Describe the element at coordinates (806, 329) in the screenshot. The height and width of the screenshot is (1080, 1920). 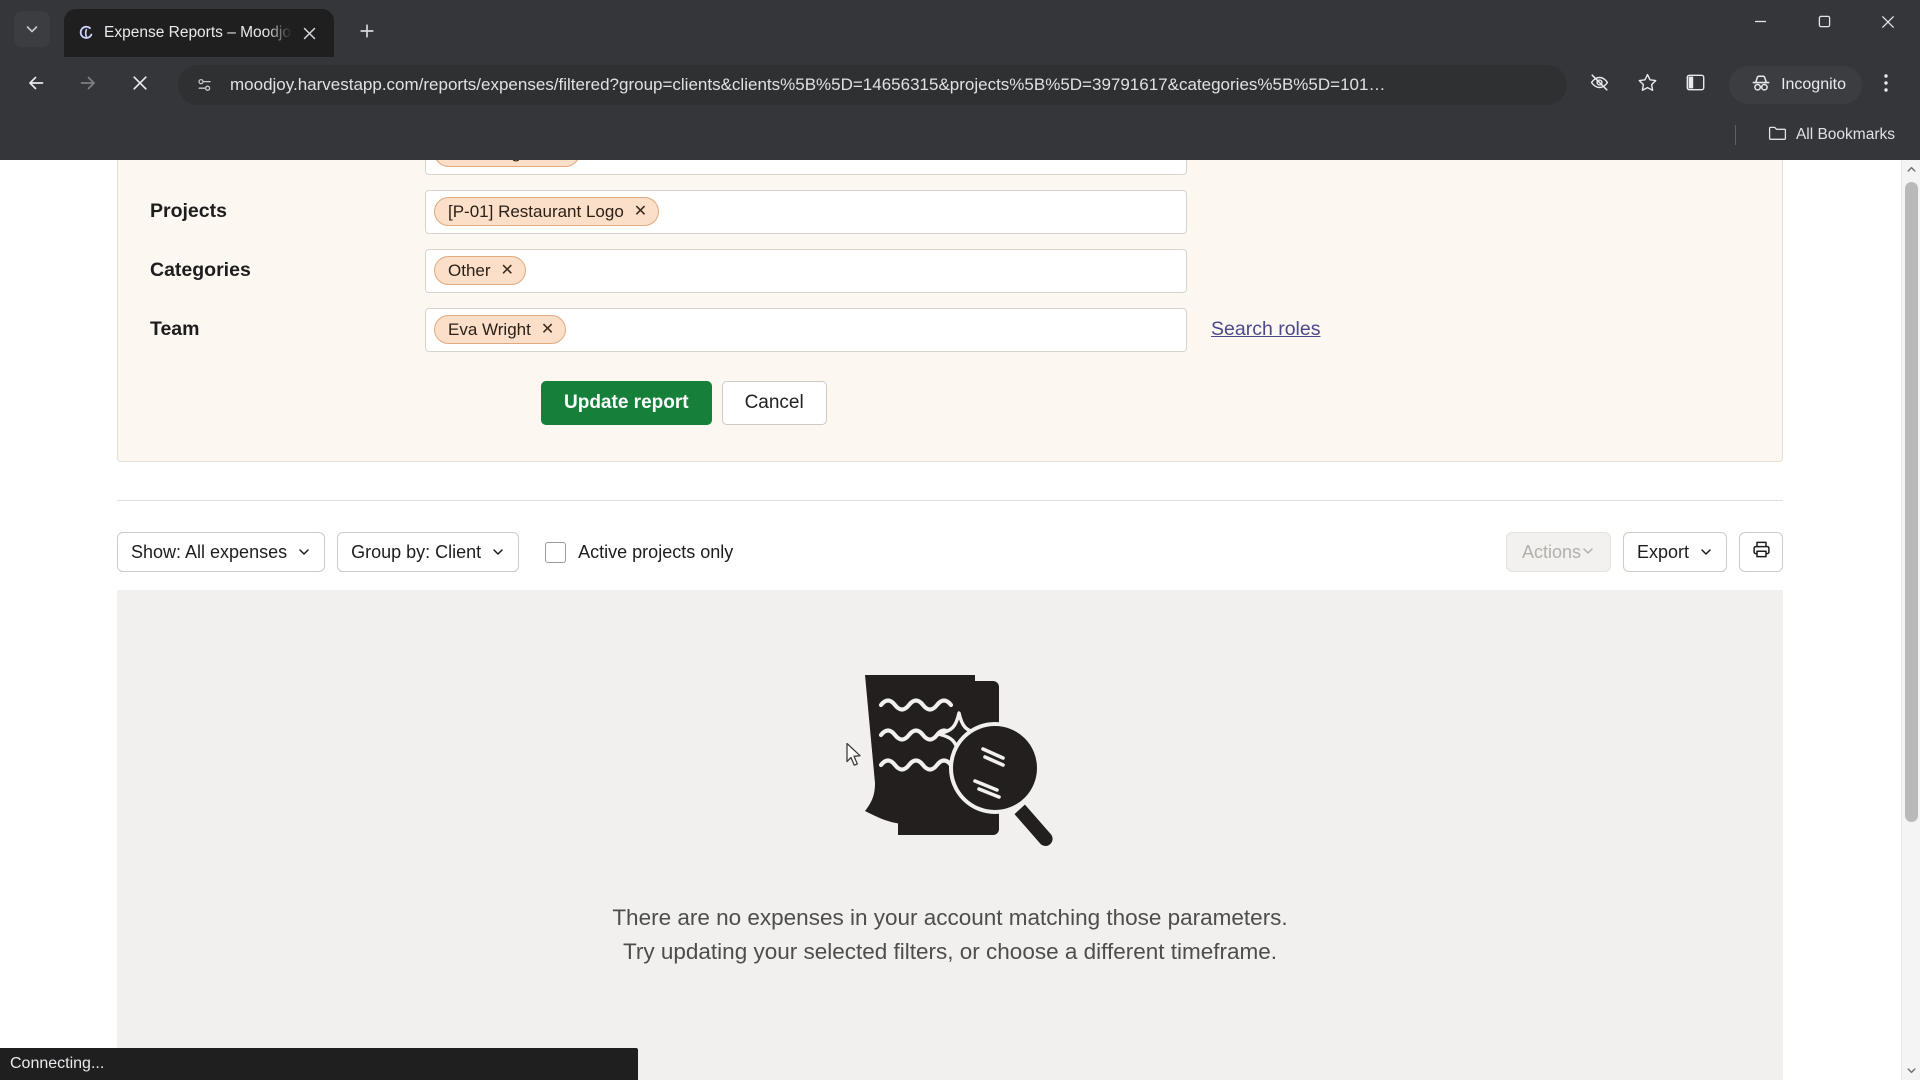
I see `team-token-field: Eva Wright ✕` at that location.